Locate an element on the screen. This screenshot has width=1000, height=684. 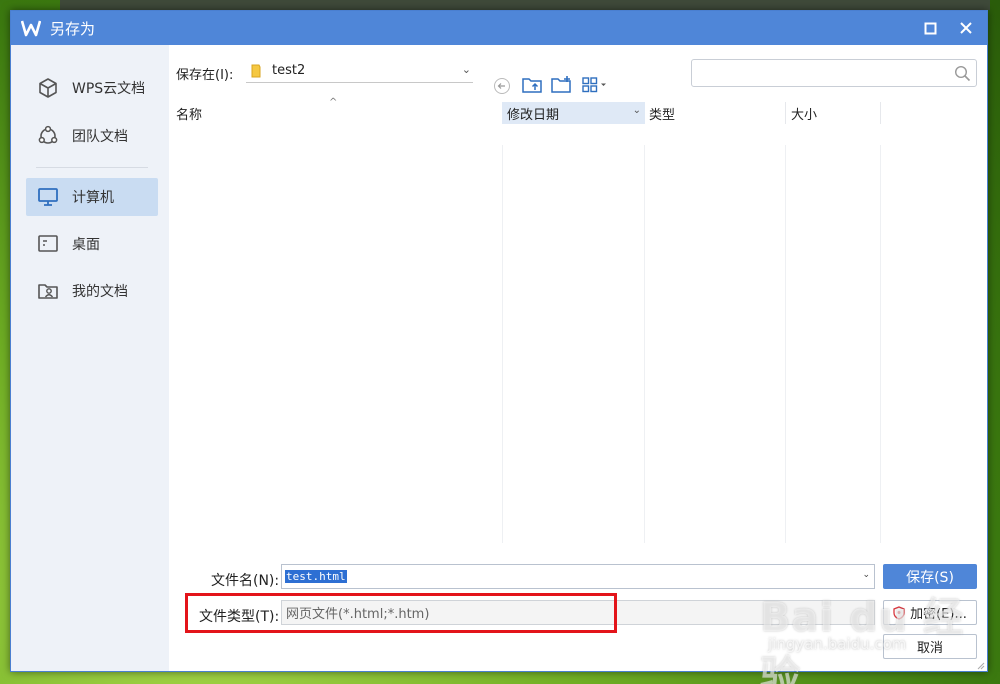
wps-logo-icon is located at coordinates (31, 28).